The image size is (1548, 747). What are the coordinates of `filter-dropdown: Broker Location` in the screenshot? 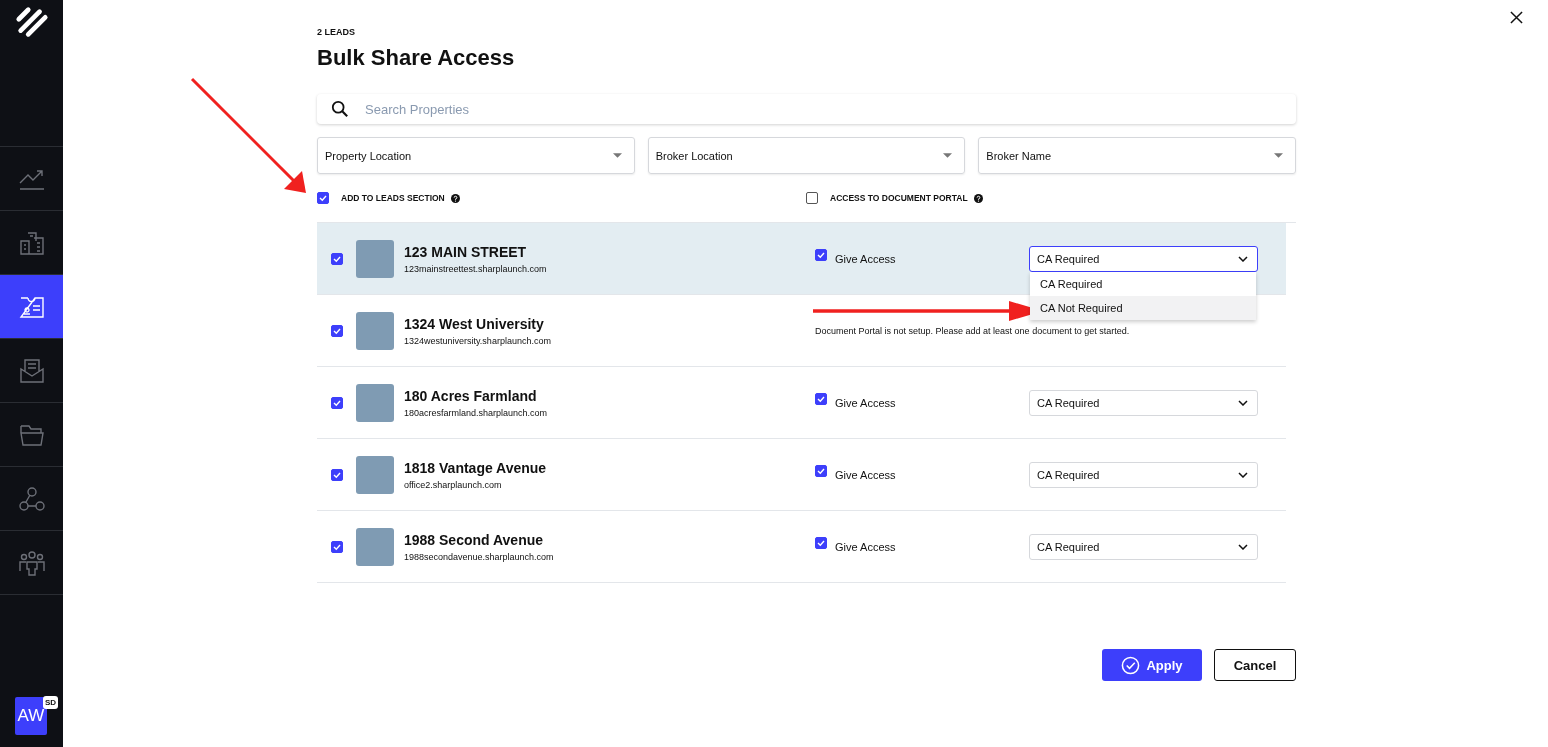 It's located at (806, 155).